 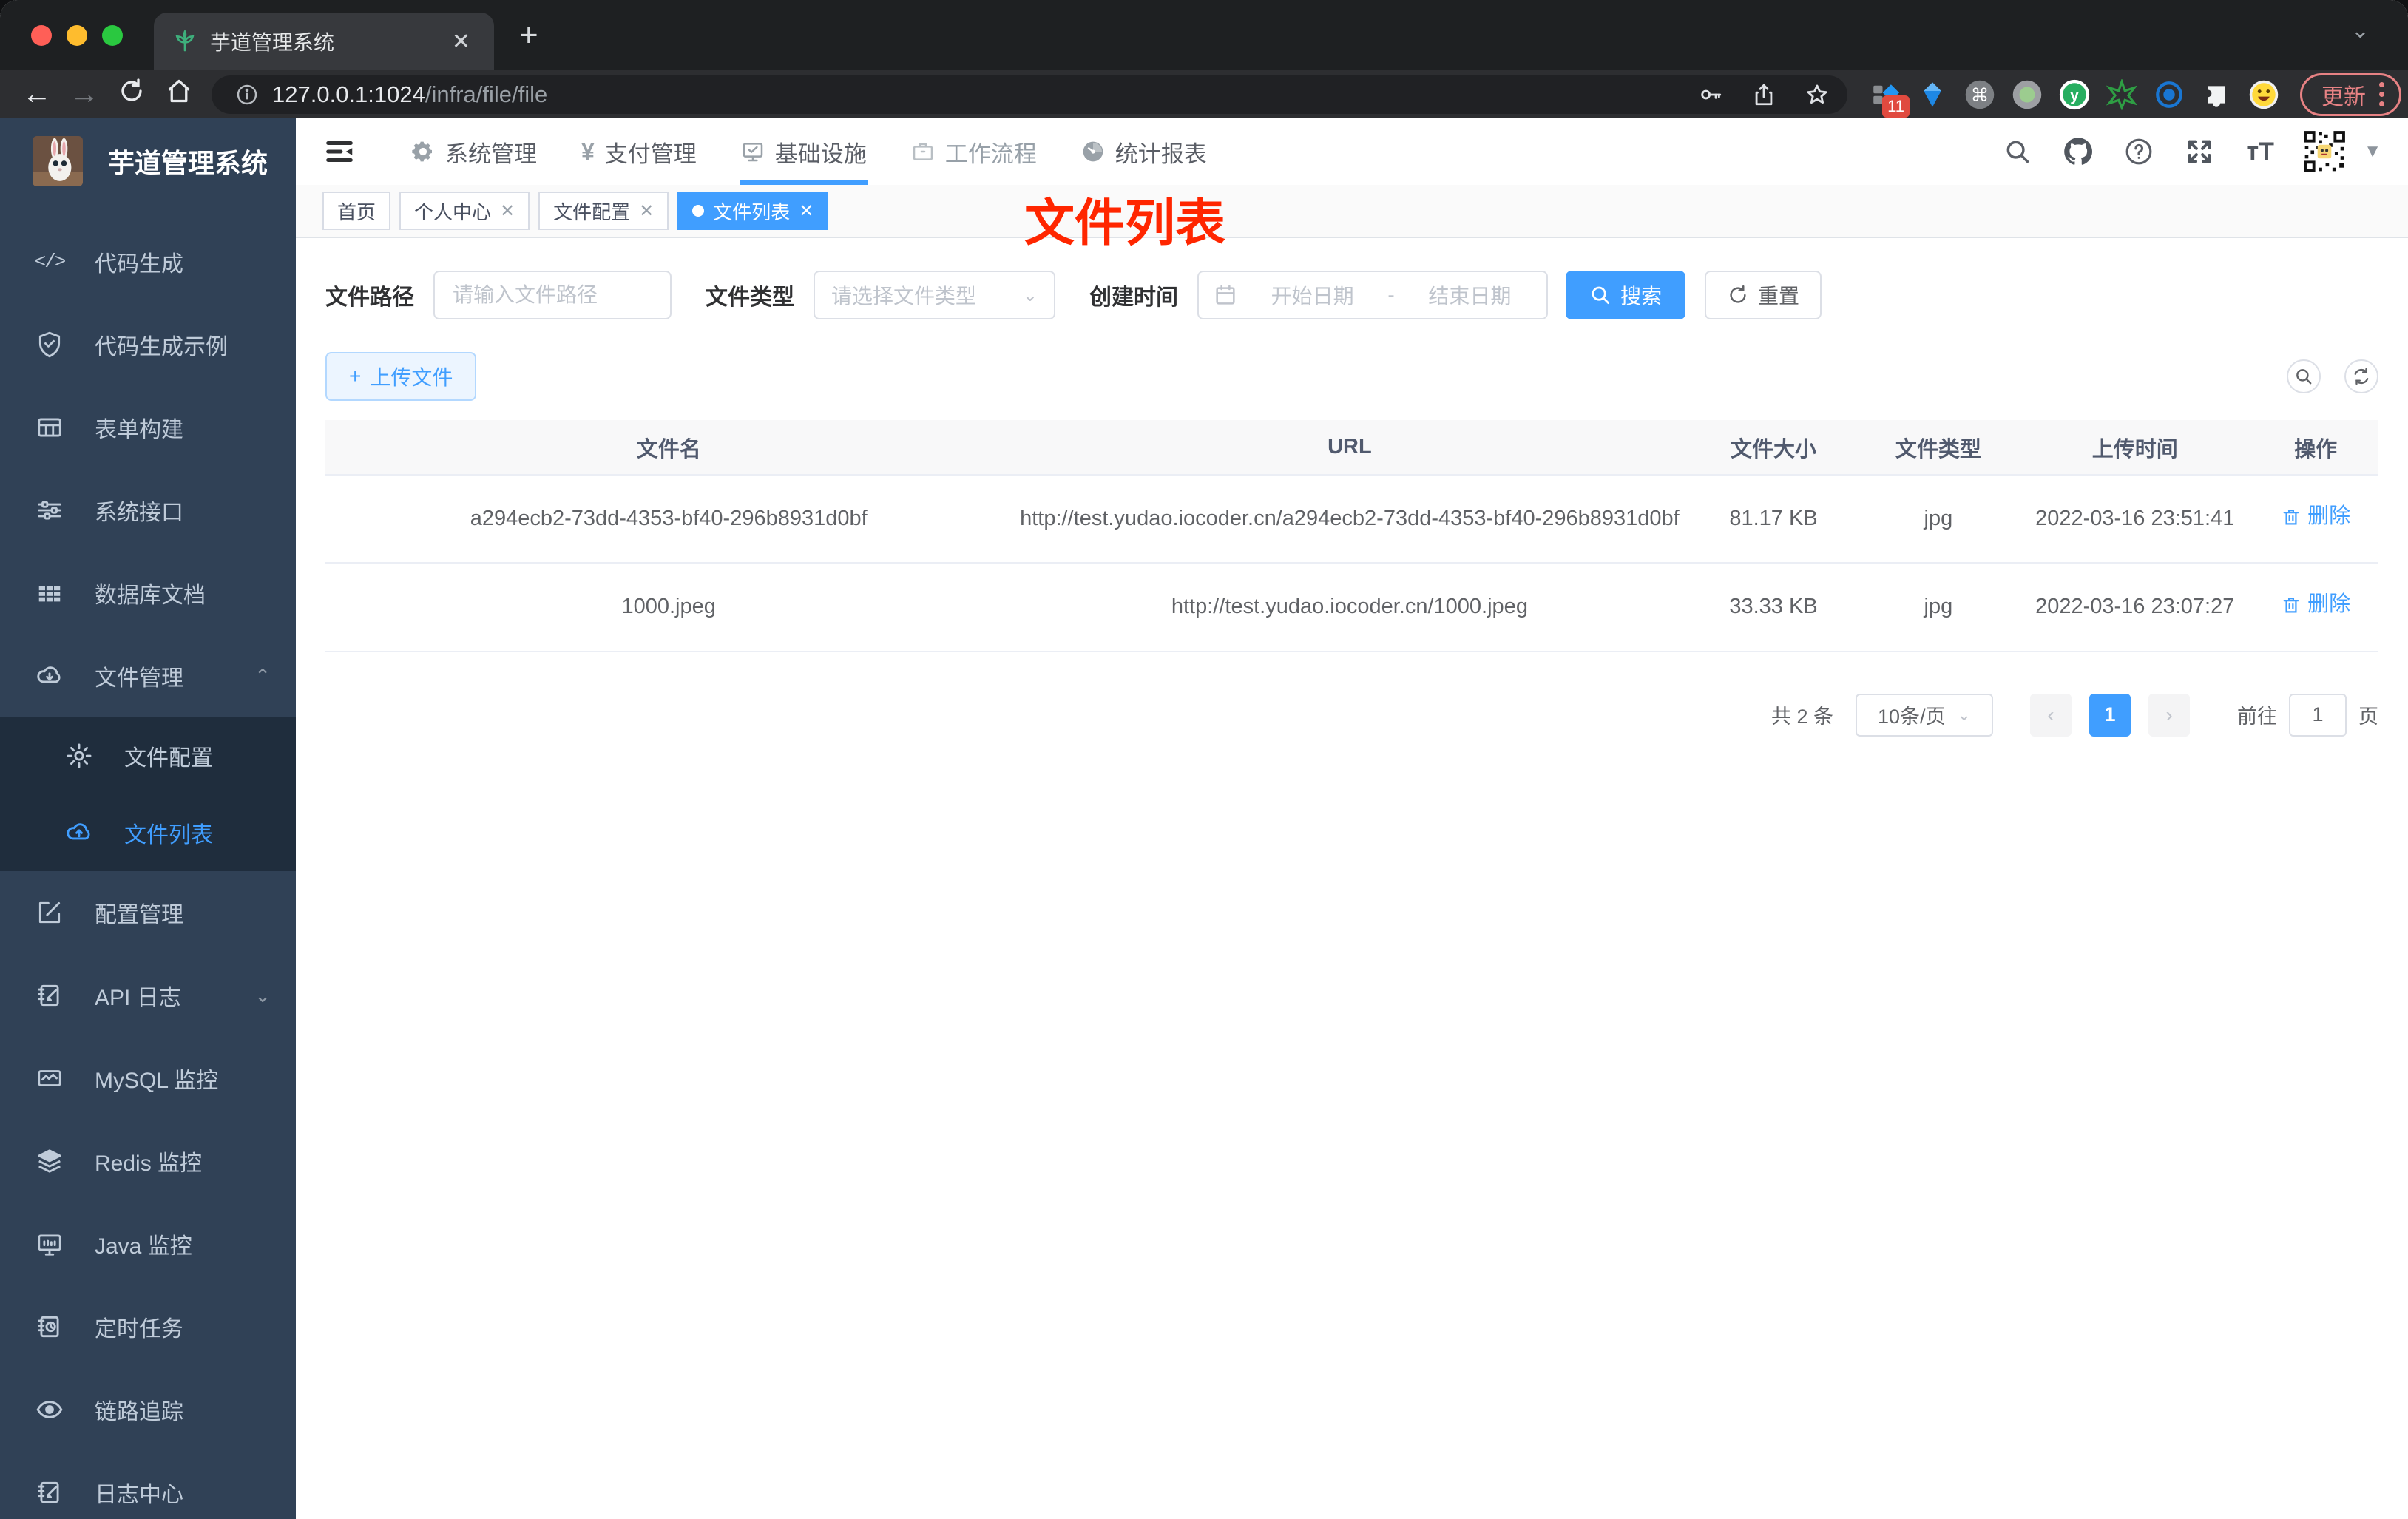 What do you see at coordinates (247, 94) in the screenshot?
I see `site-info-icon` at bounding box center [247, 94].